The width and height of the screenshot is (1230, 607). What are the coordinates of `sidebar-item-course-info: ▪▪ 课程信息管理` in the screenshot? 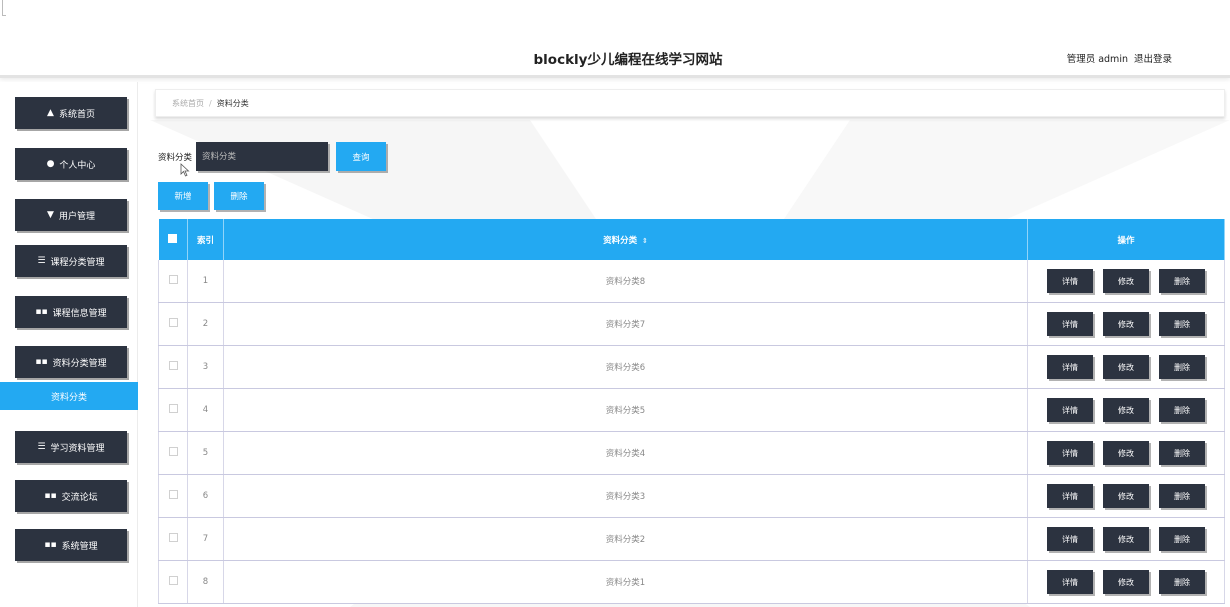 It's located at (71, 312).